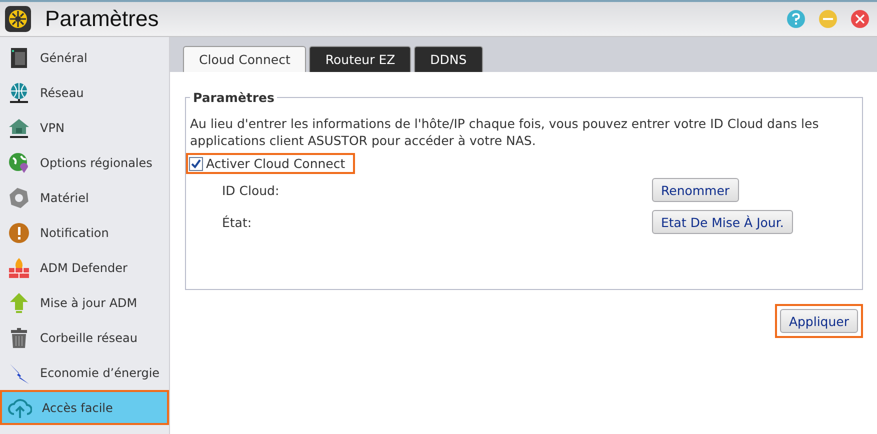 The image size is (877, 434). I want to click on checkbox-label: Activer Cloud Connect, so click(276, 163).